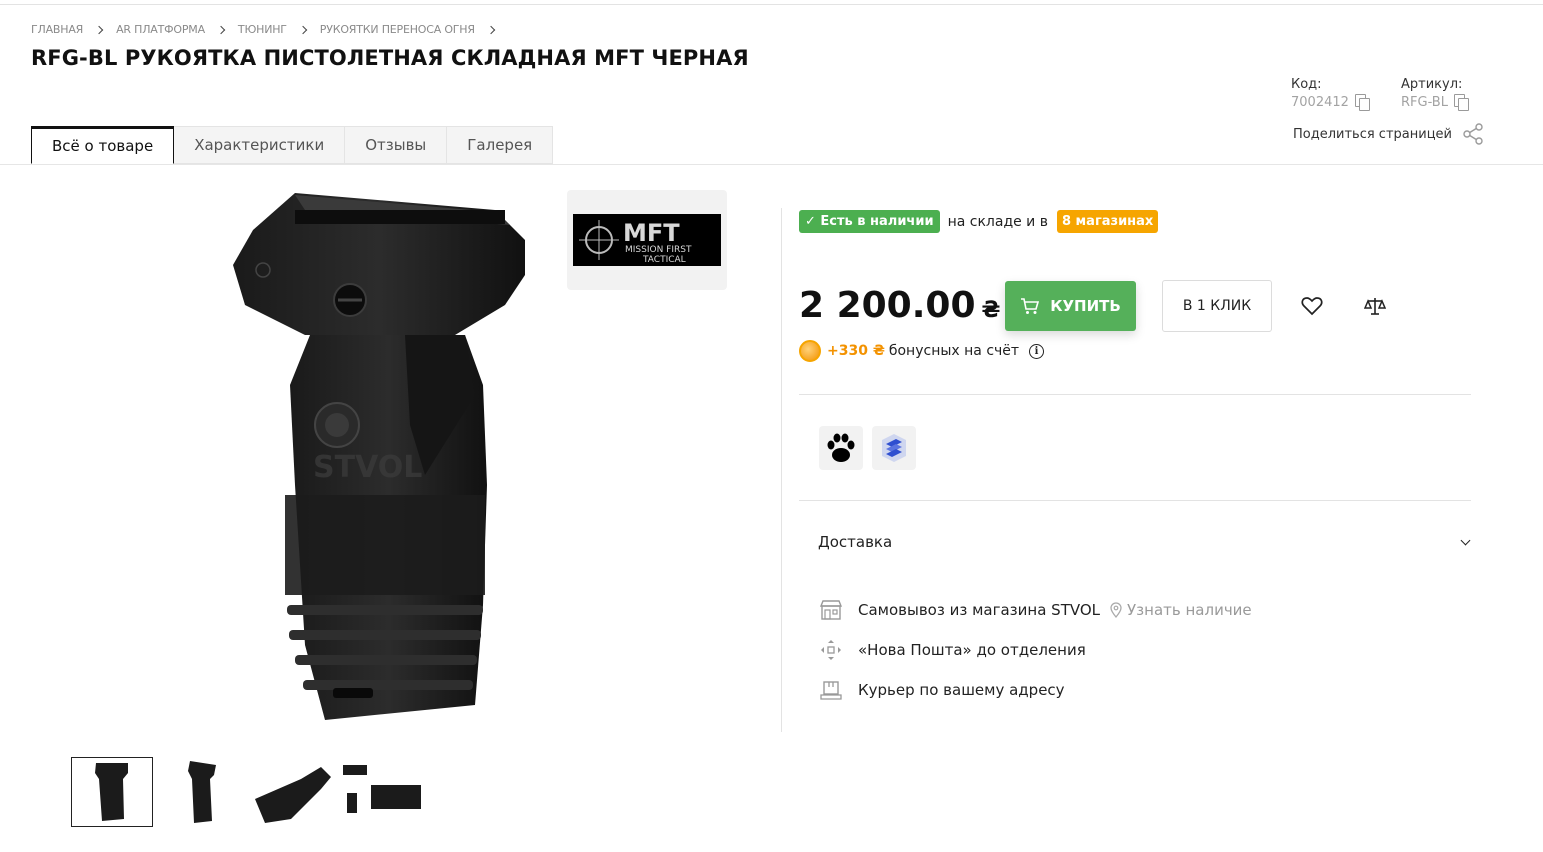 This screenshot has width=1543, height=852. I want to click on heart-icon, so click(1312, 306).